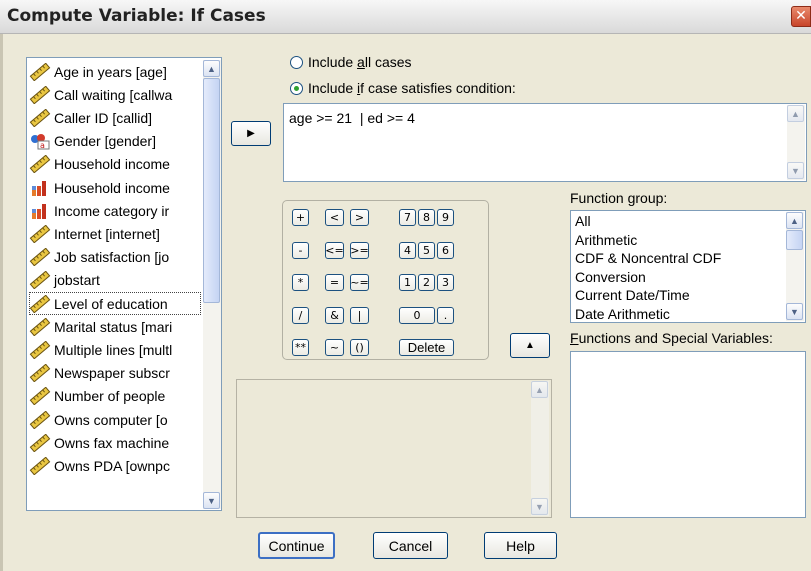  I want to click on variable-label: Household income, so click(112, 187).